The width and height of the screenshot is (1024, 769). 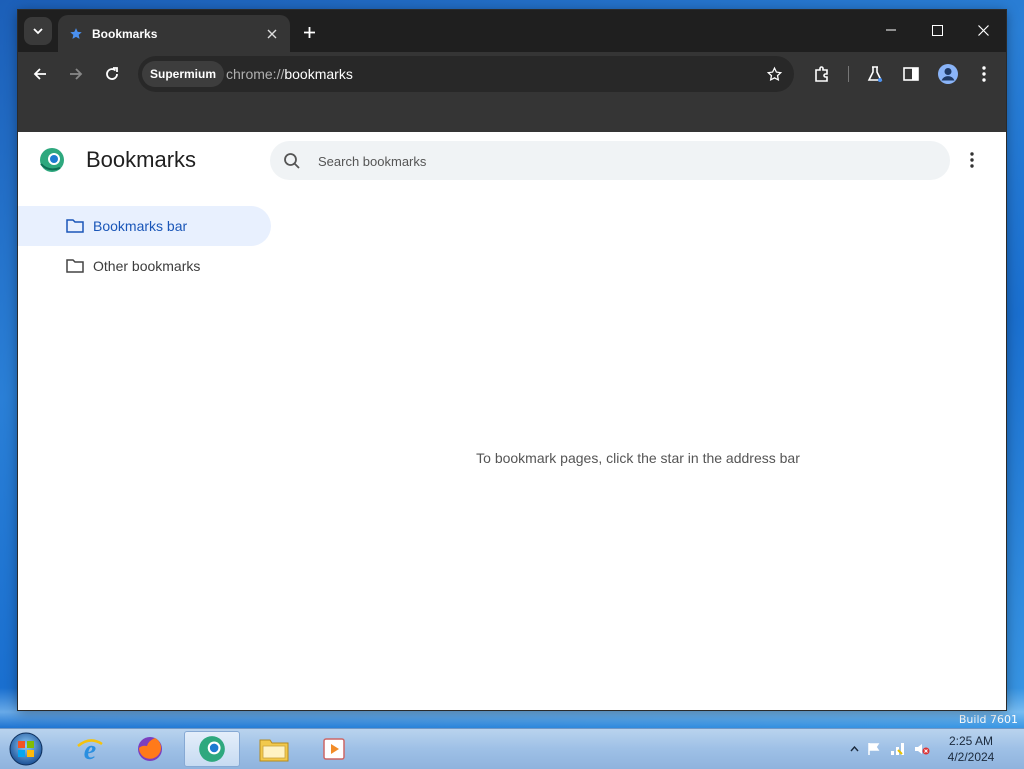 I want to click on maximize-icon, so click(x=937, y=30).